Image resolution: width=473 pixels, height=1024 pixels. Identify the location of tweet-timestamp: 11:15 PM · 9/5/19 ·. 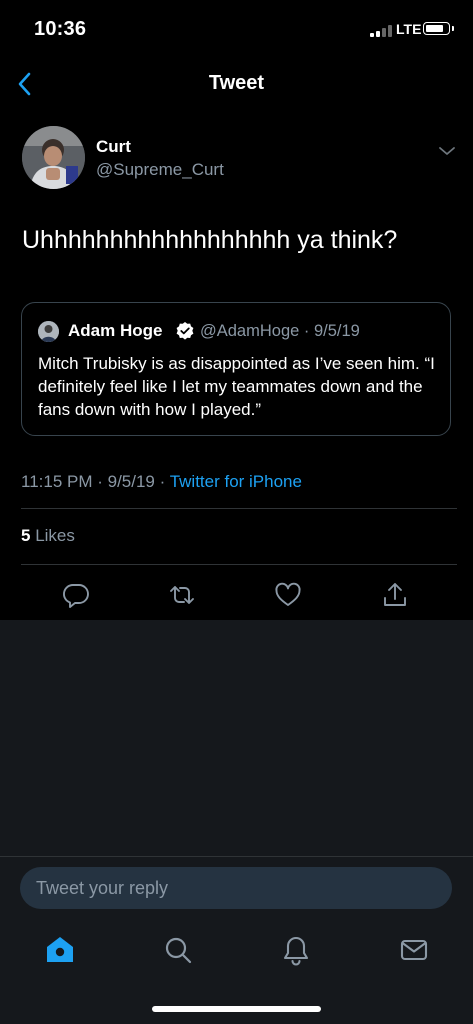
(95, 481).